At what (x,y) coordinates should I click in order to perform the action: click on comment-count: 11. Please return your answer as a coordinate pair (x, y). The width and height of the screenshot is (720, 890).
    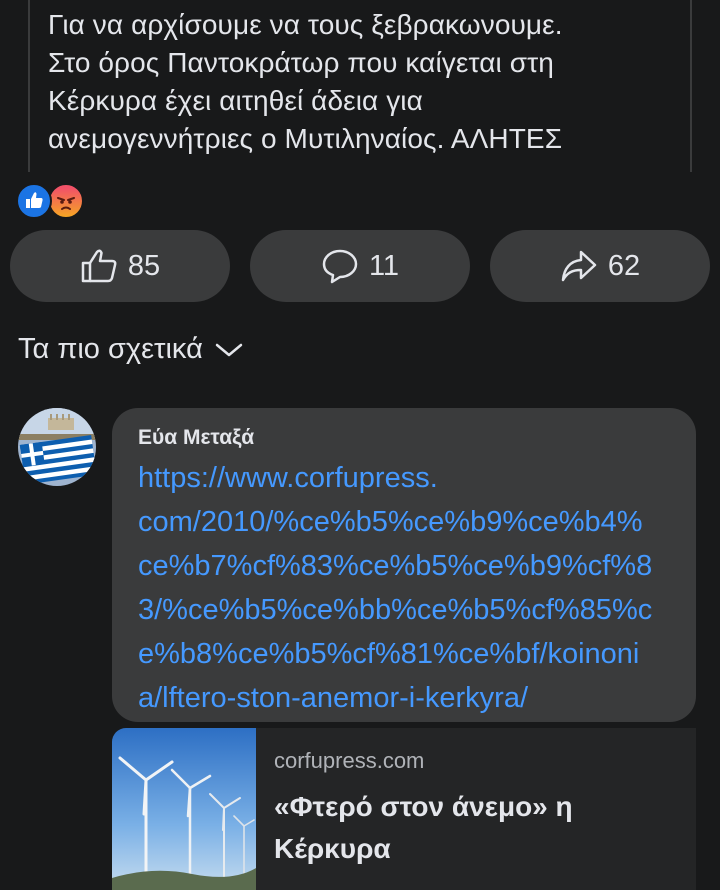
    Looking at the image, I should click on (384, 265).